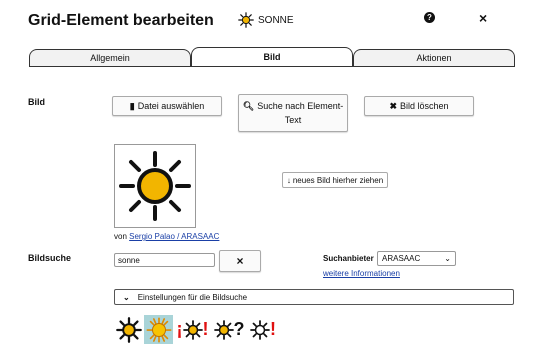  I want to click on result-item: ?, so click(229, 329).